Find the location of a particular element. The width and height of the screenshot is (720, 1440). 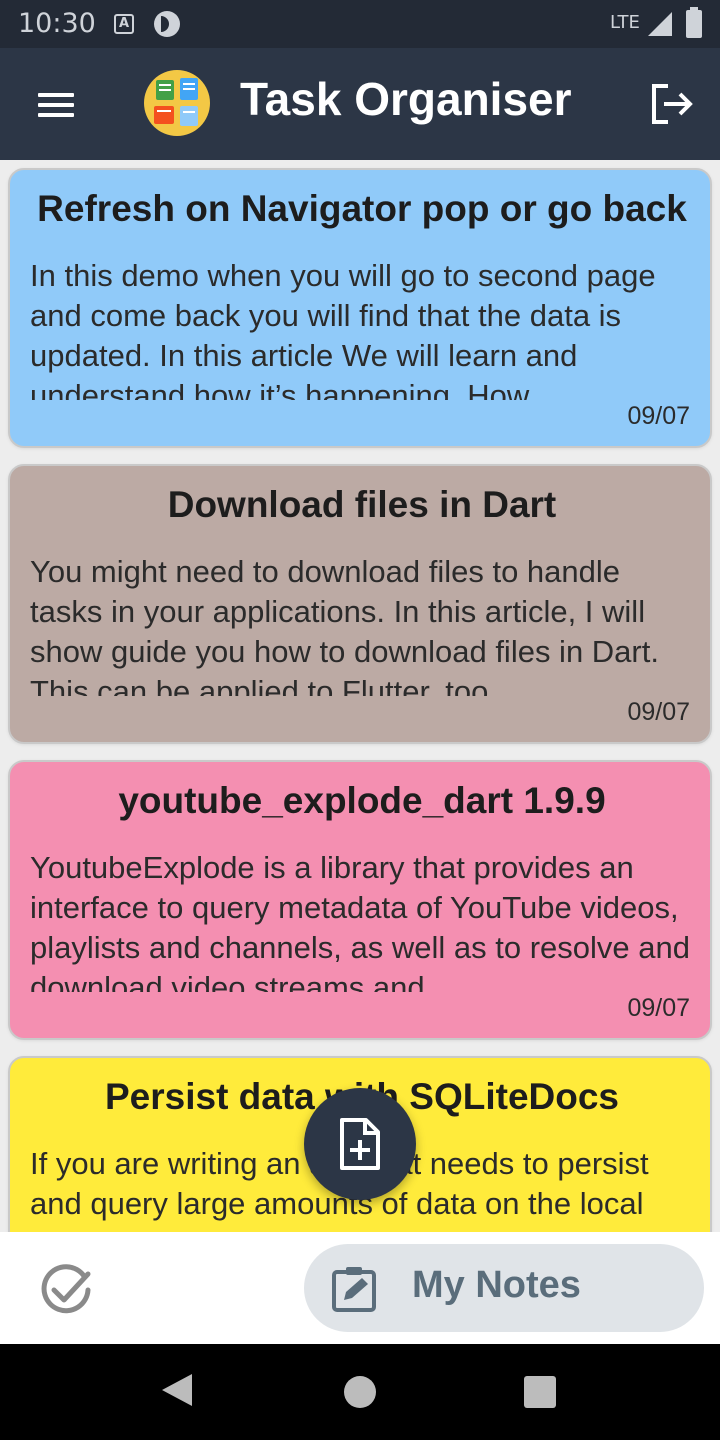

app-bar: Task Organiser is located at coordinates (360, 104).